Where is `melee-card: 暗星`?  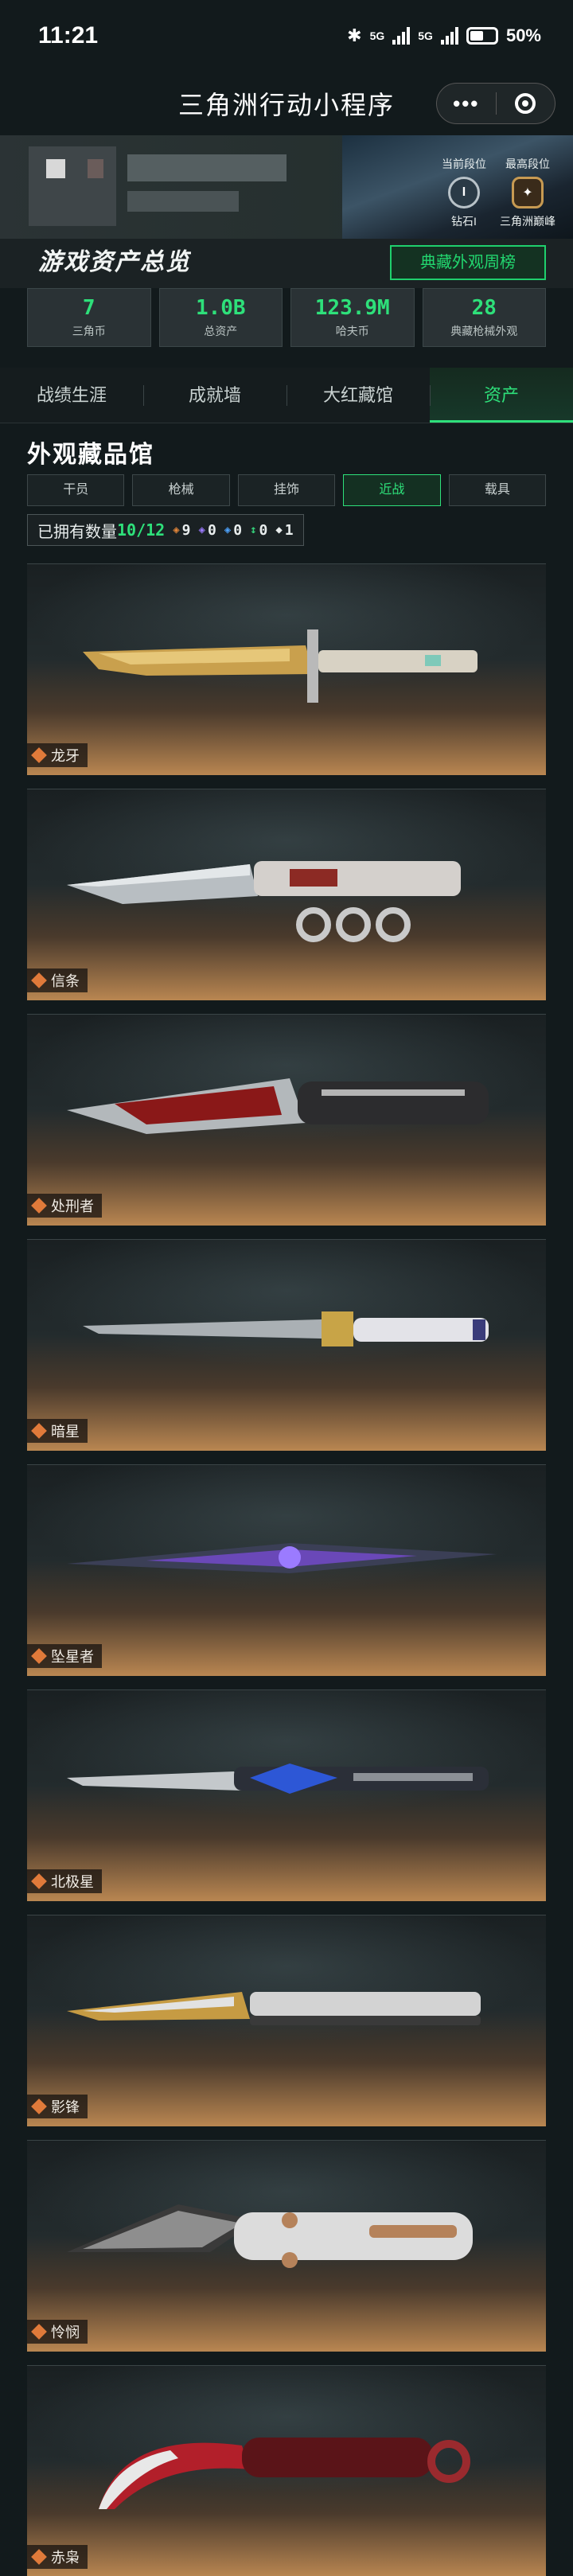 melee-card: 暗星 is located at coordinates (286, 1345).